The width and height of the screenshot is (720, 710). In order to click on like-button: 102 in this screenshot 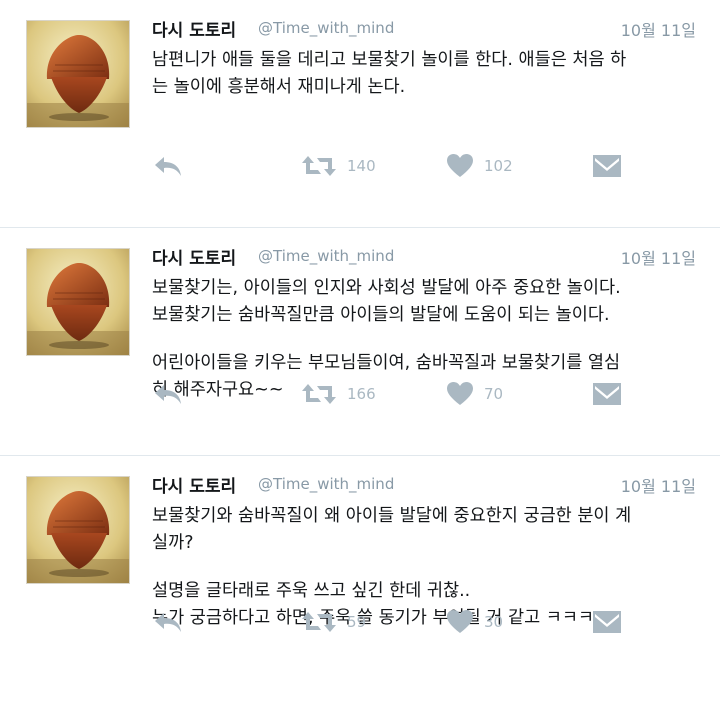, I will do `click(479, 166)`.